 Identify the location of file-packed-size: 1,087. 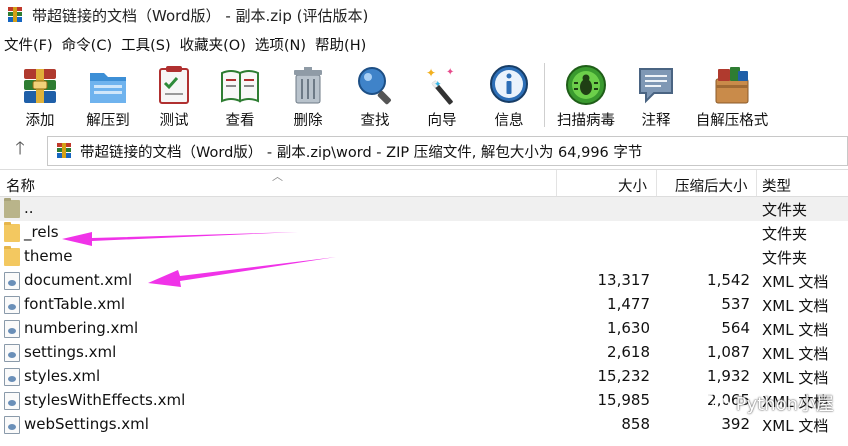
(728, 352).